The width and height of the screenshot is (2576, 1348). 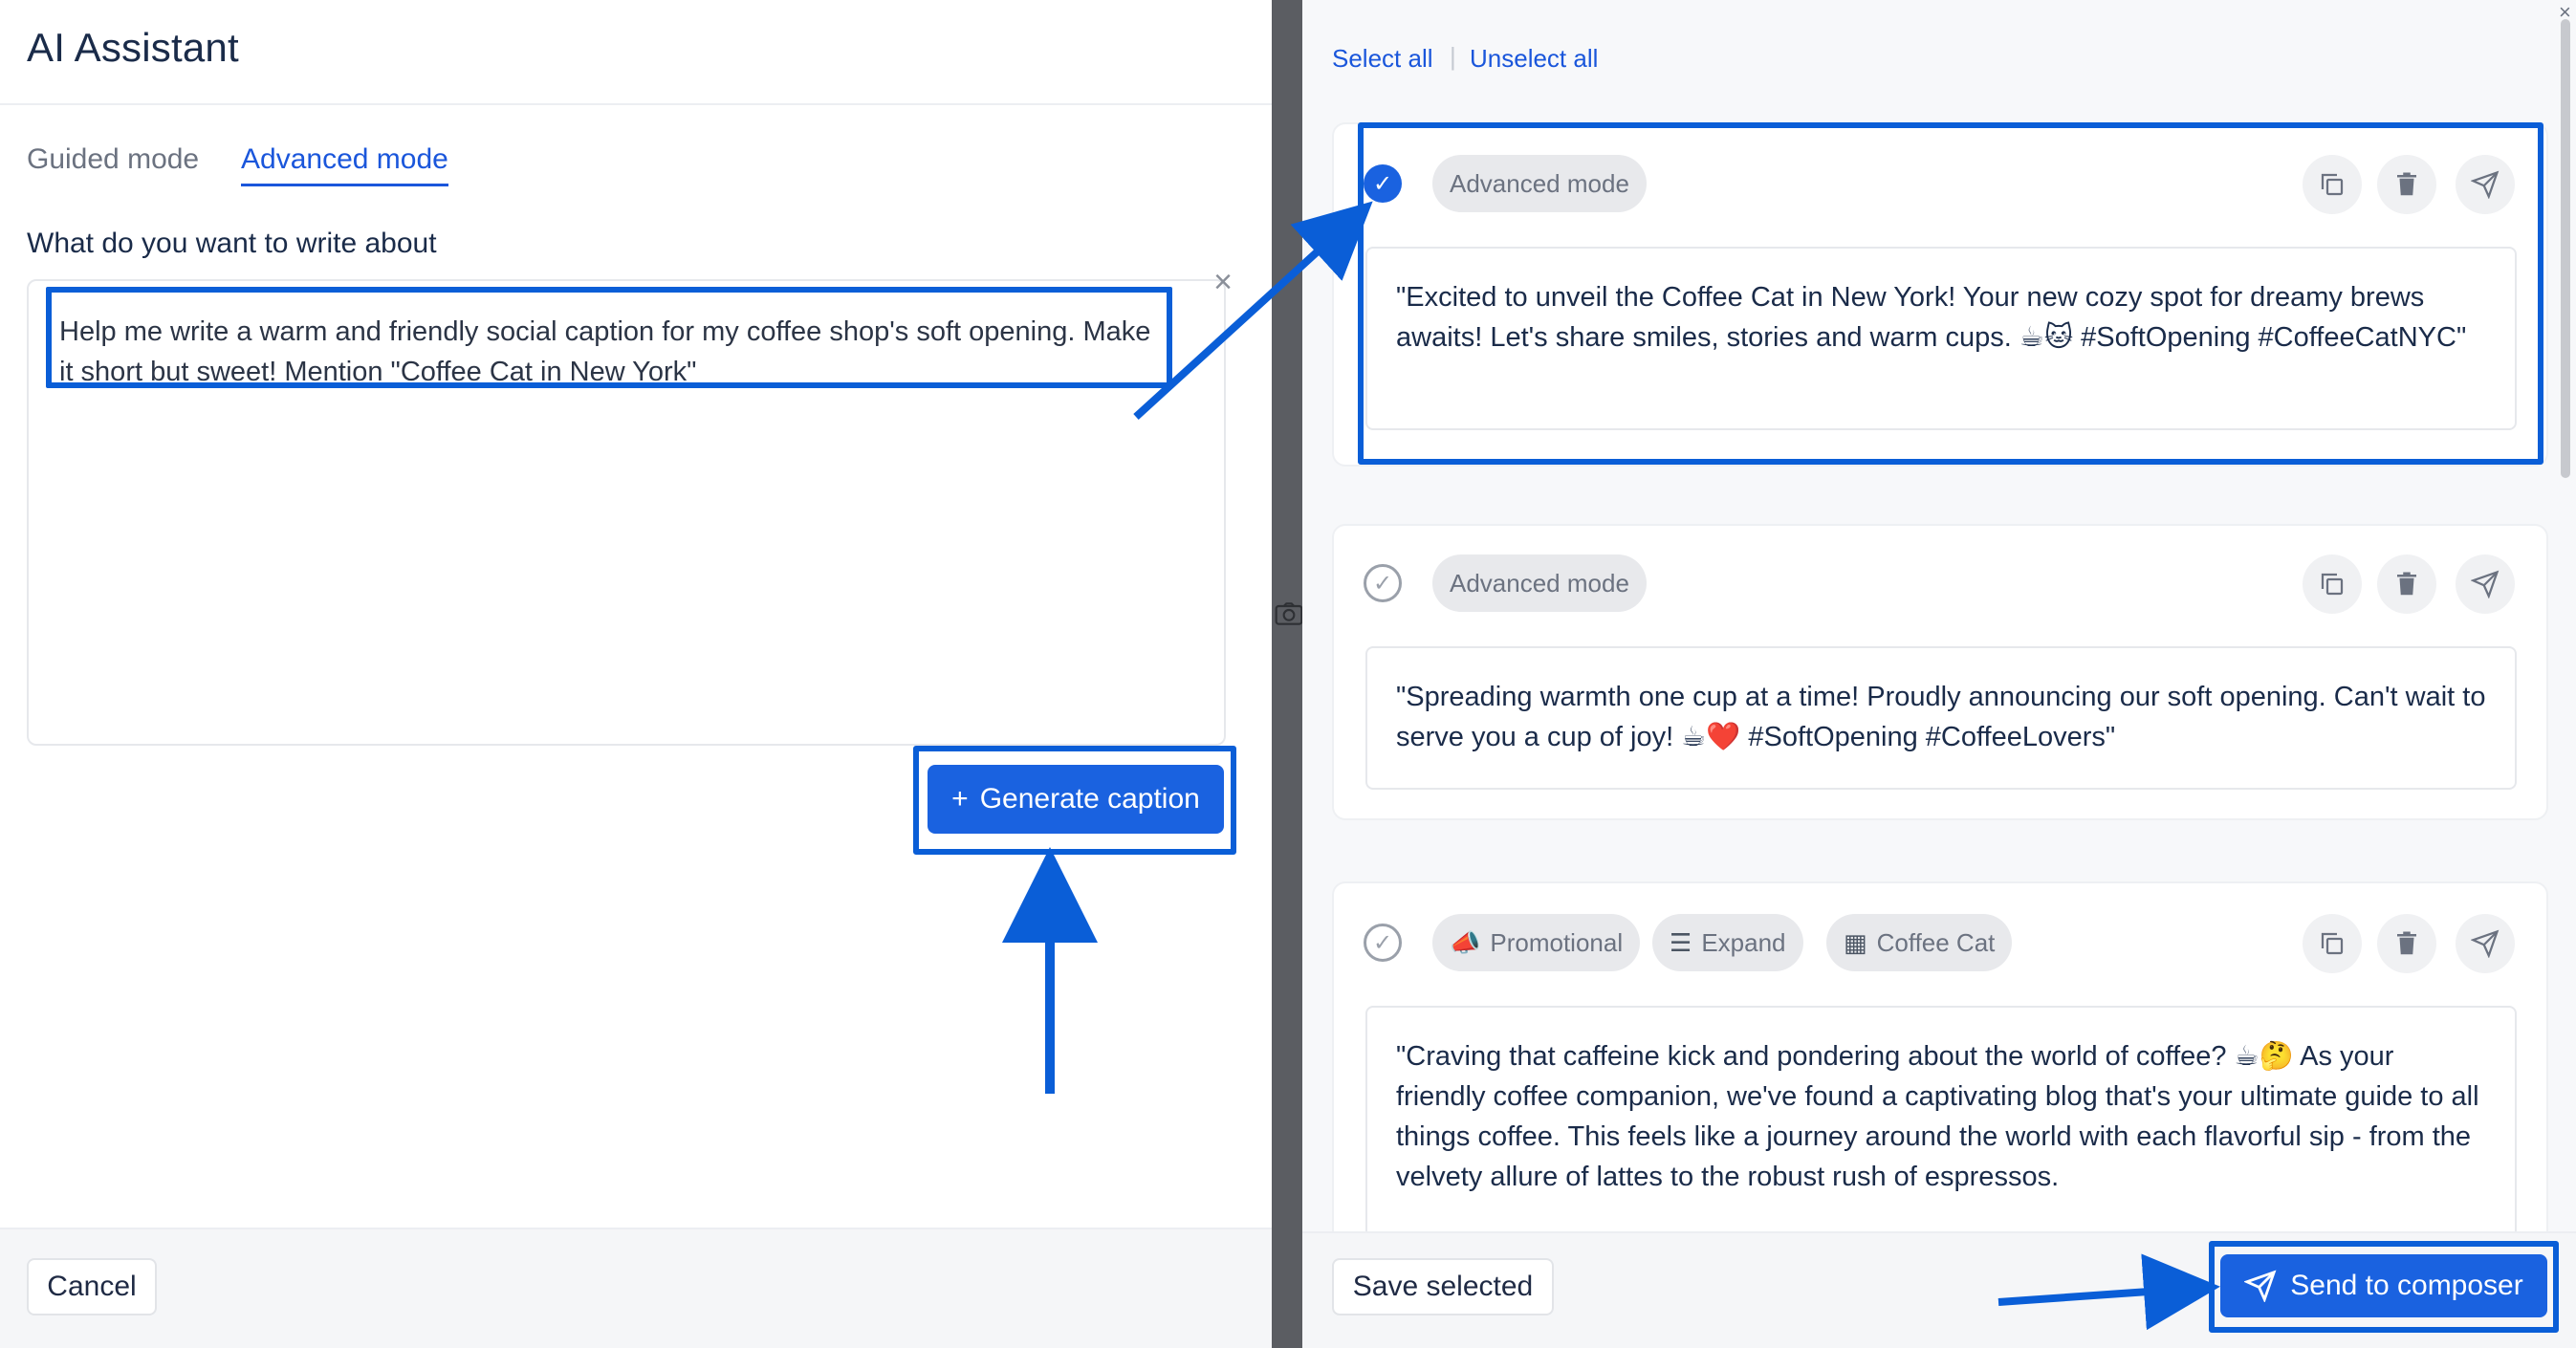 I want to click on tab-guided-mode: Guided mode, so click(x=113, y=163).